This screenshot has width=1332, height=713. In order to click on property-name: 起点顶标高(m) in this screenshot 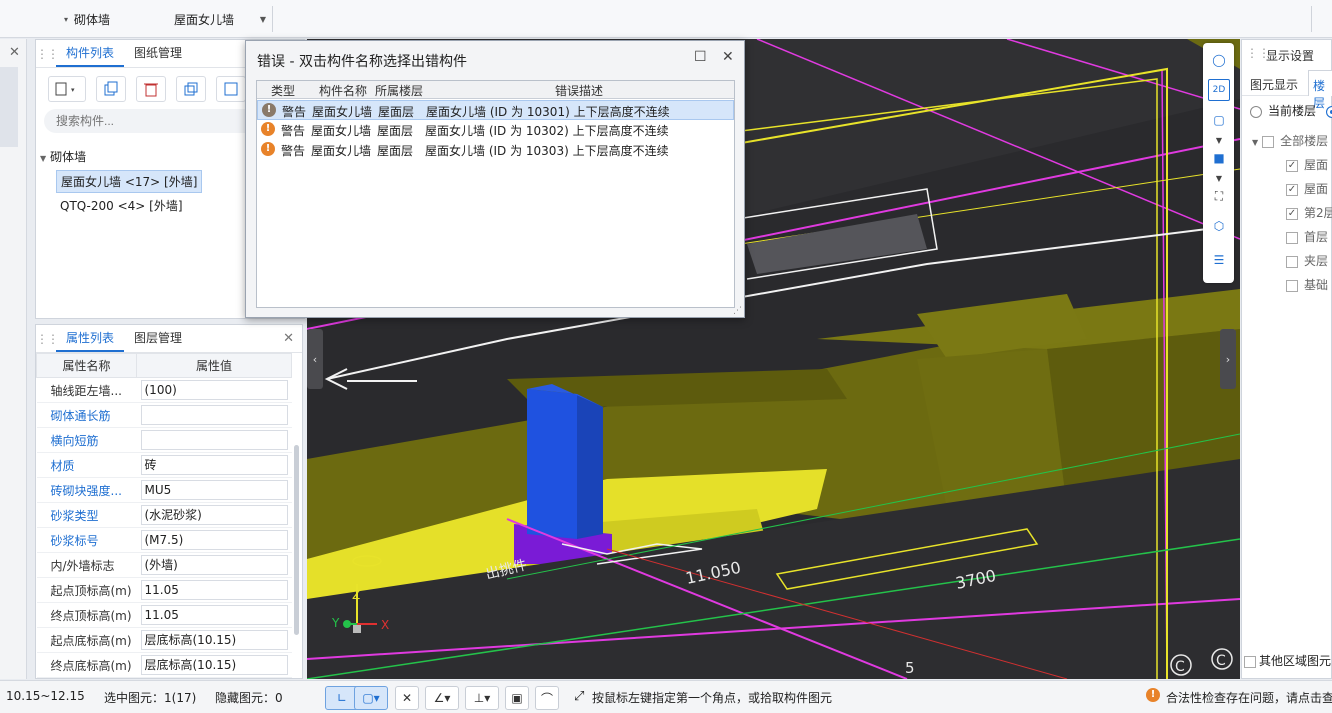, I will do `click(86, 590)`.